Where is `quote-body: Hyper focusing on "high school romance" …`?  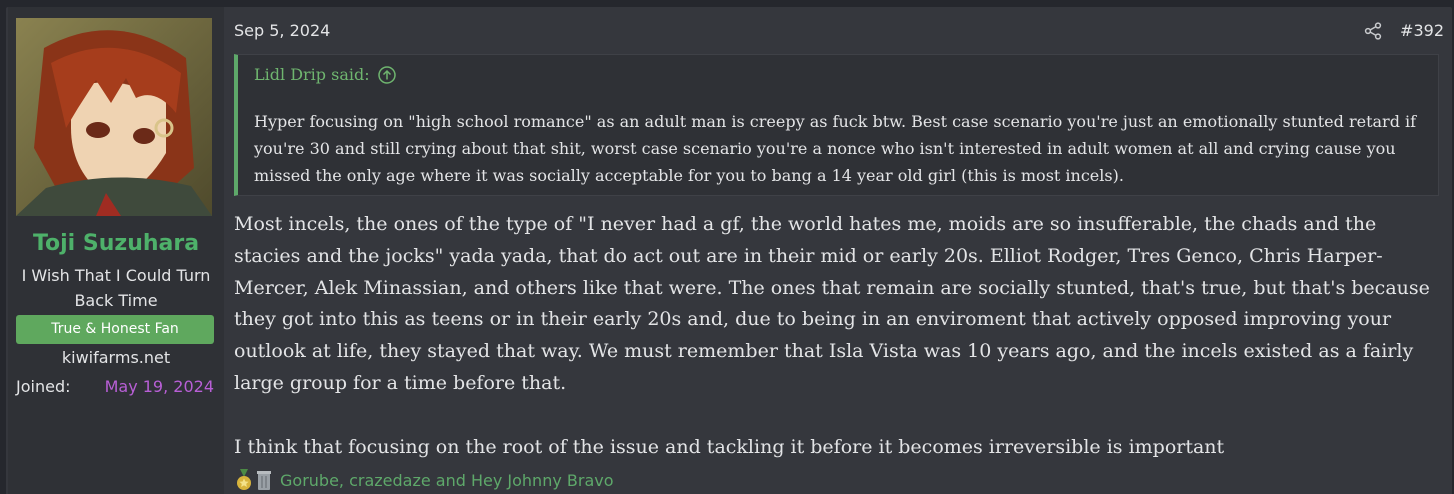
quote-body: Hyper focusing on "high school romance" … is located at coordinates (835, 148).